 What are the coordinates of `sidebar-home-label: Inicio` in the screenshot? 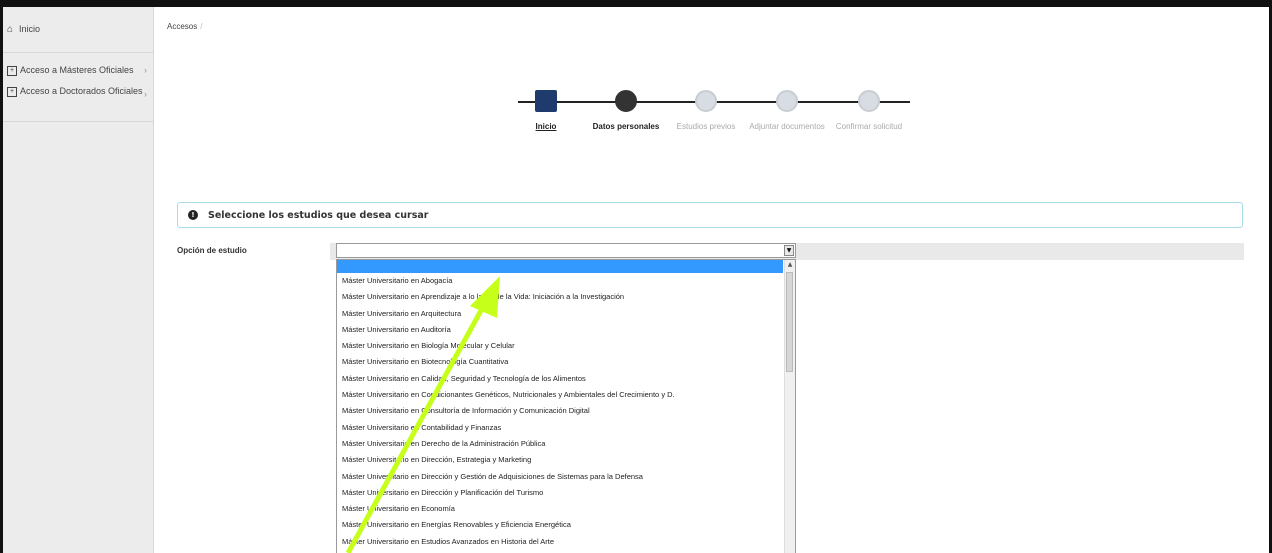 It's located at (30, 29).